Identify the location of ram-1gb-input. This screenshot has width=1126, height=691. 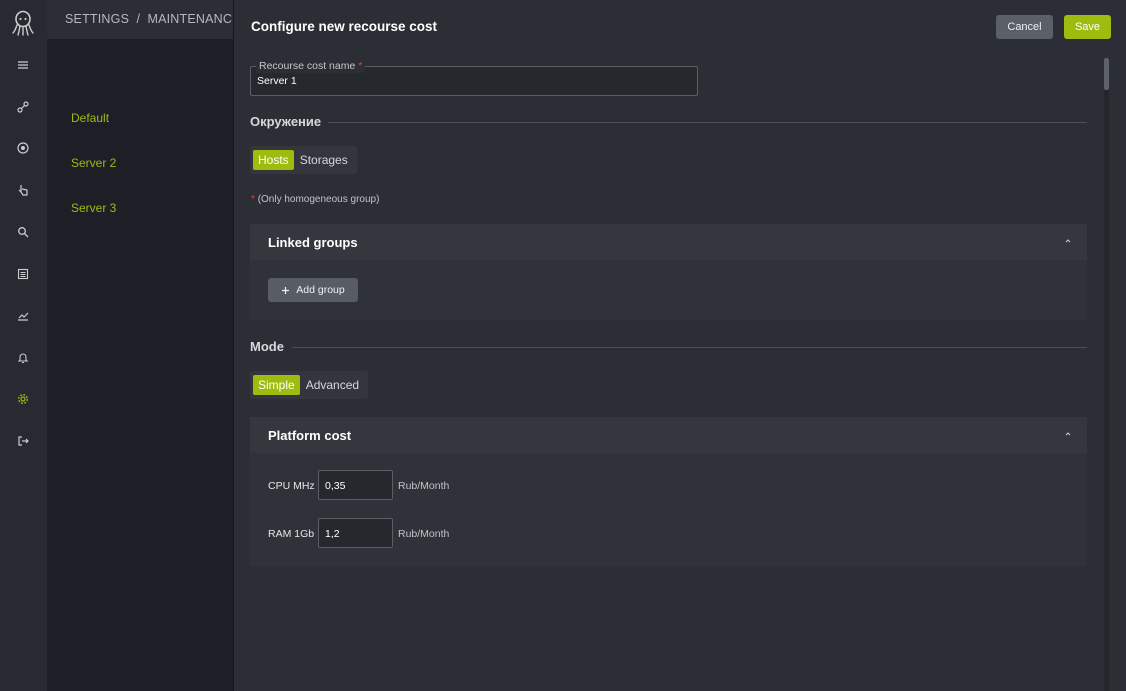
(355, 534).